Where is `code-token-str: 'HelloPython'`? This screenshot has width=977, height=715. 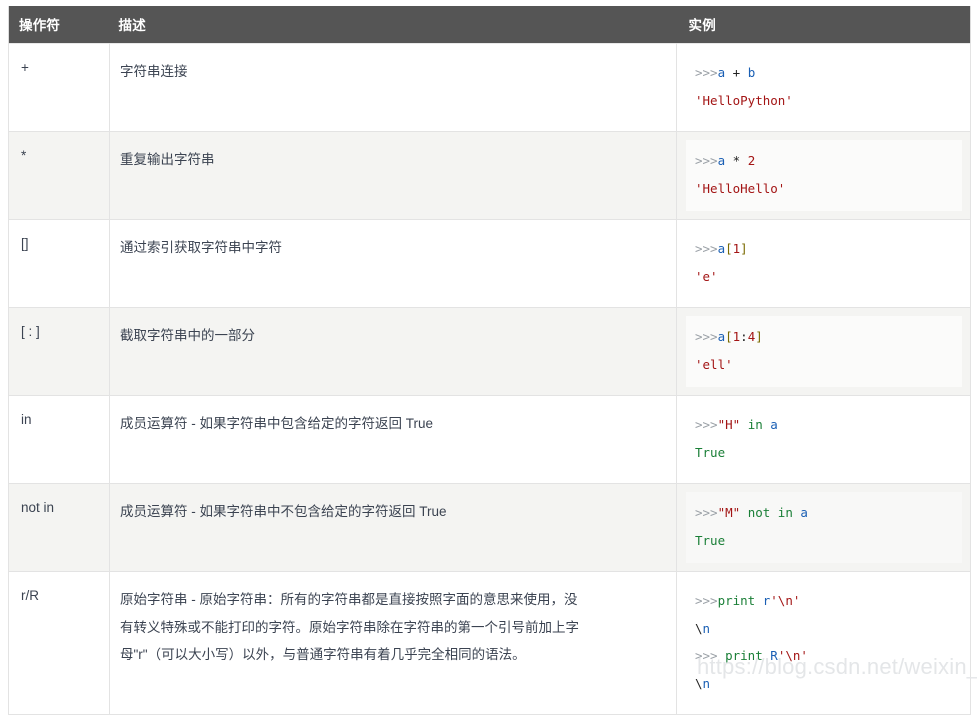 code-token-str: 'HelloPython' is located at coordinates (744, 100).